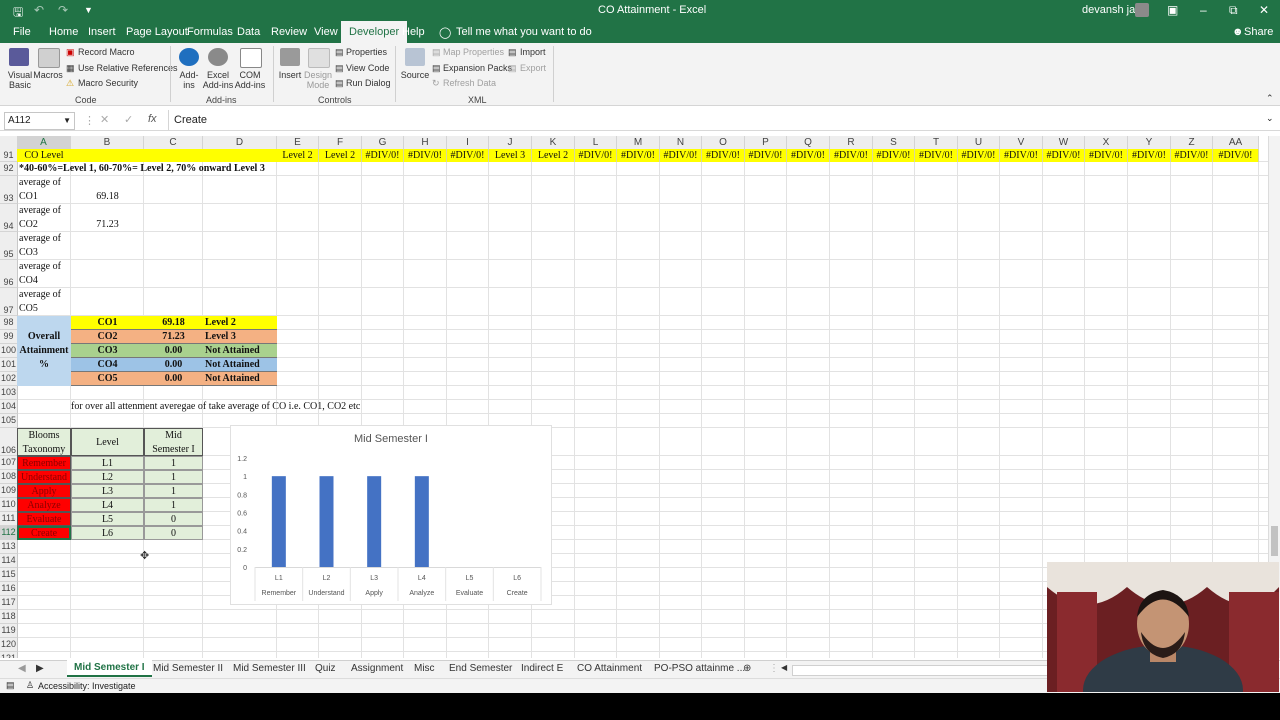 This screenshot has height=720, width=1280. What do you see at coordinates (9, 631) in the screenshot?
I see `row-header: 119` at bounding box center [9, 631].